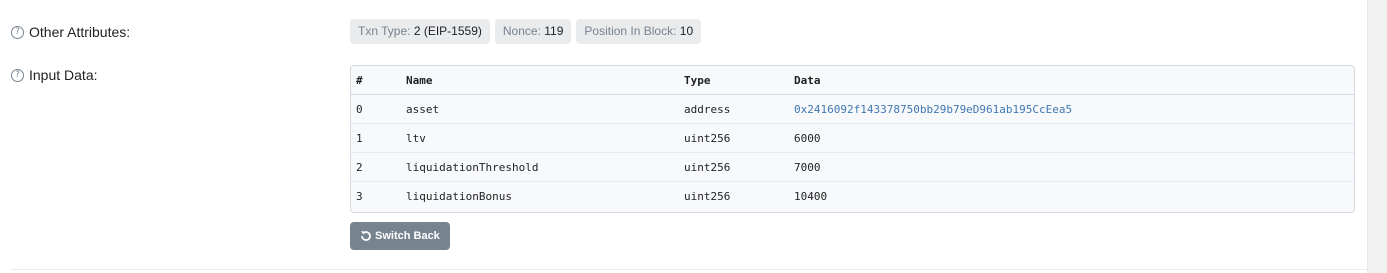 The width and height of the screenshot is (1387, 273). Describe the element at coordinates (697, 80) in the screenshot. I see `header-type: Type` at that location.